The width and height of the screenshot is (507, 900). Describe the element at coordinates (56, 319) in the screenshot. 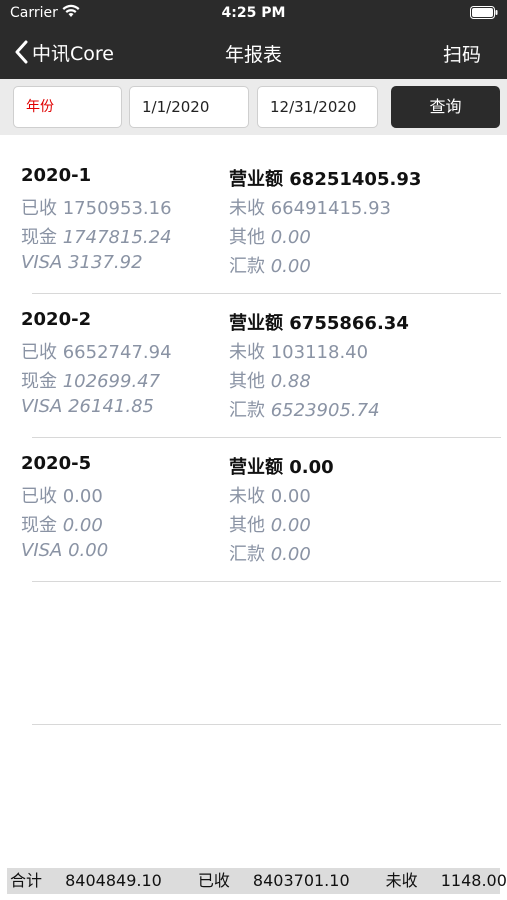

I see `period-label: 2020-2` at that location.